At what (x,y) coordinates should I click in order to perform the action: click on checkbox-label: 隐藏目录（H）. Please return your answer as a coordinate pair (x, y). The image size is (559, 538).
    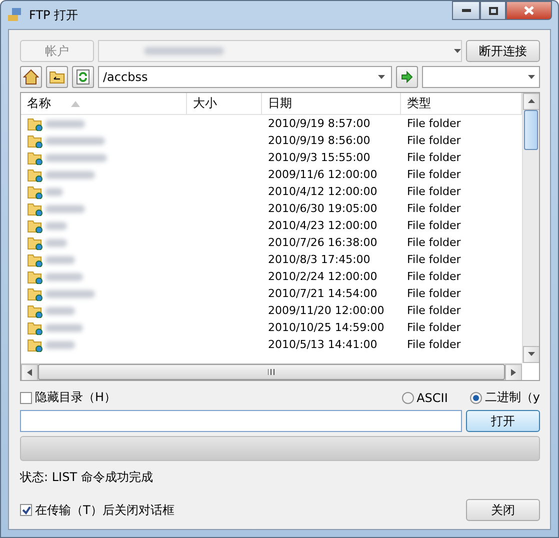
    Looking at the image, I should click on (75, 397).